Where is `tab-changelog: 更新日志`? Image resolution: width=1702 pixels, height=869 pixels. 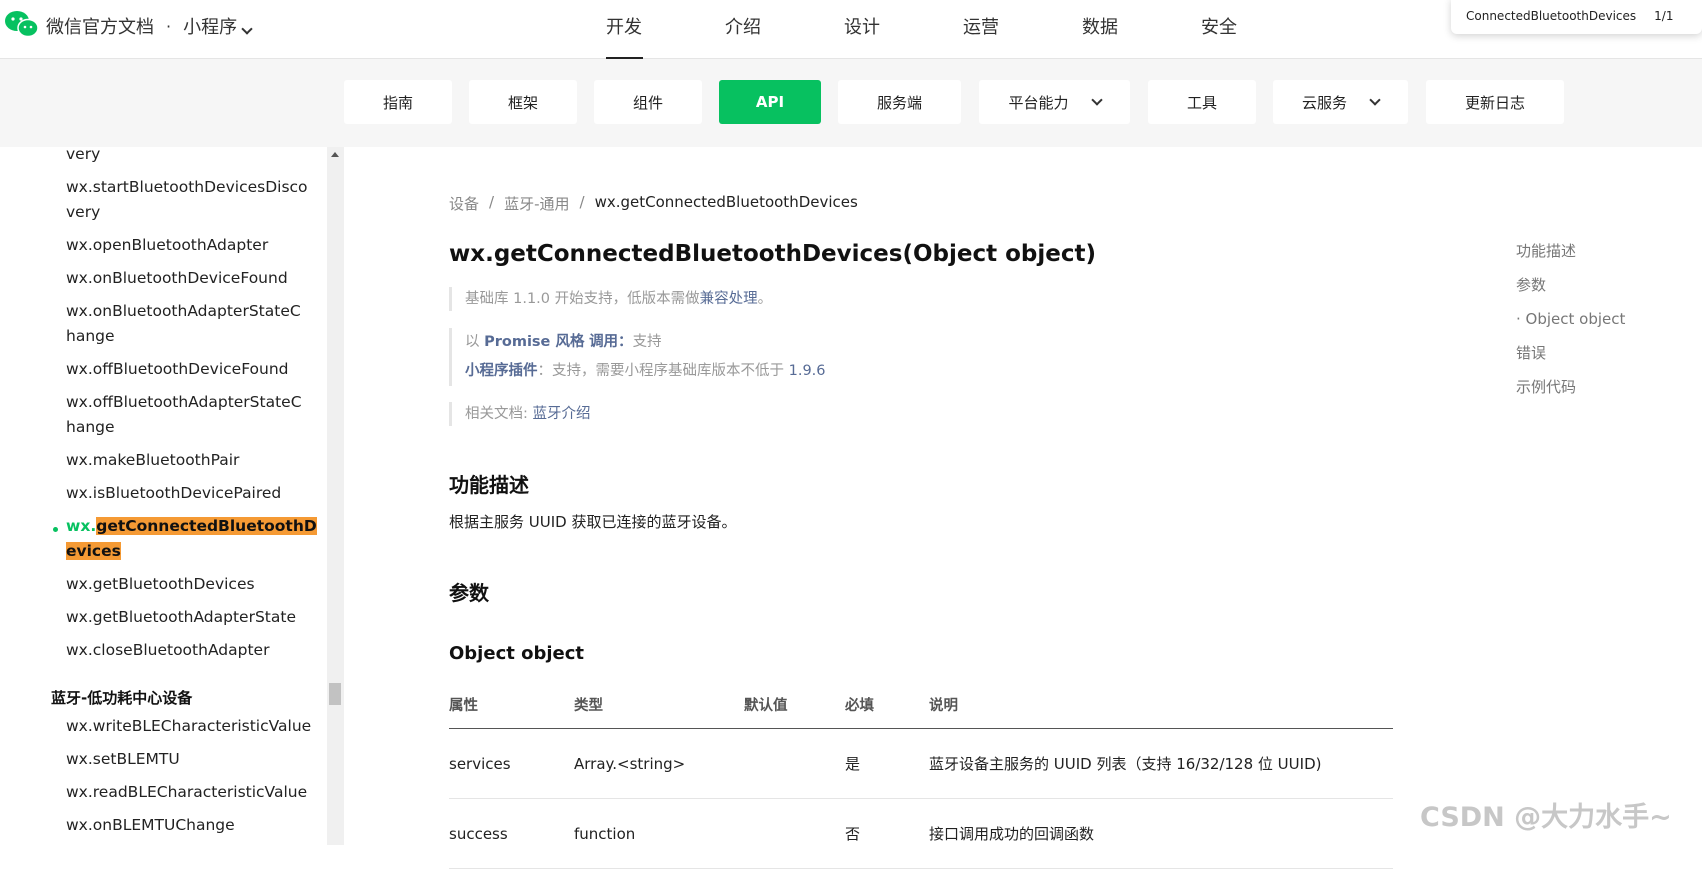
tab-changelog: 更新日志 is located at coordinates (1495, 102).